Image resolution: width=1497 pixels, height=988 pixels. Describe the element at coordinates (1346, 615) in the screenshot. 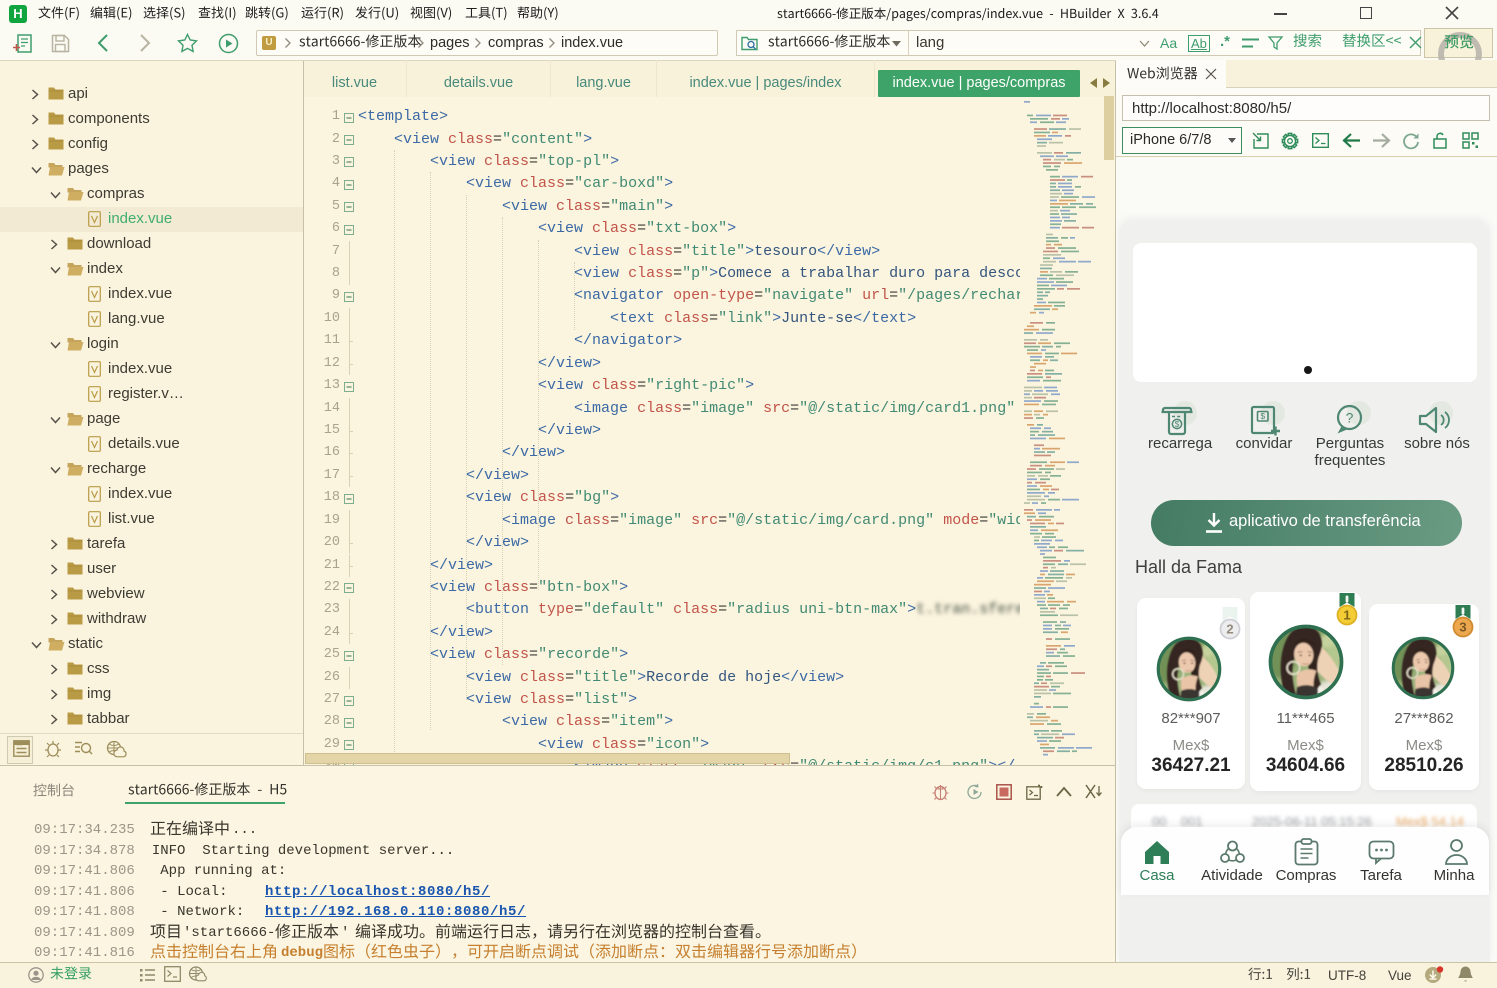

I see `svg-text: 1` at that location.